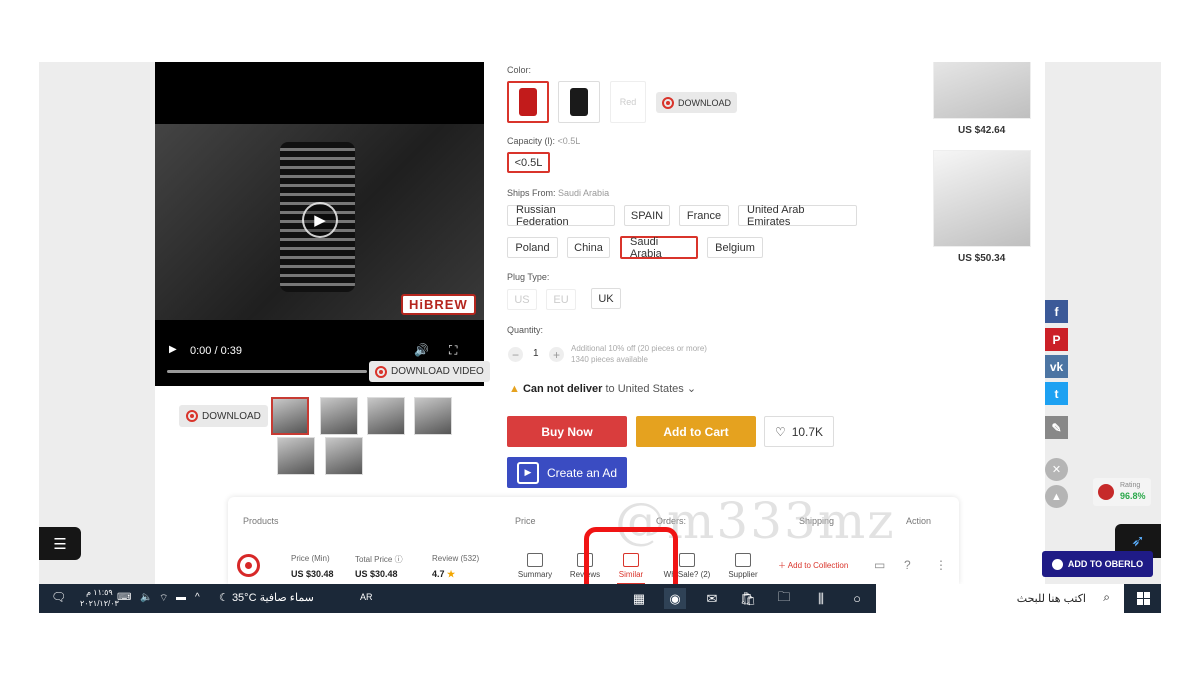  Describe the element at coordinates (266, 597) in the screenshot. I see `weather-widget: ☾ 35°C سماء صافية` at that location.